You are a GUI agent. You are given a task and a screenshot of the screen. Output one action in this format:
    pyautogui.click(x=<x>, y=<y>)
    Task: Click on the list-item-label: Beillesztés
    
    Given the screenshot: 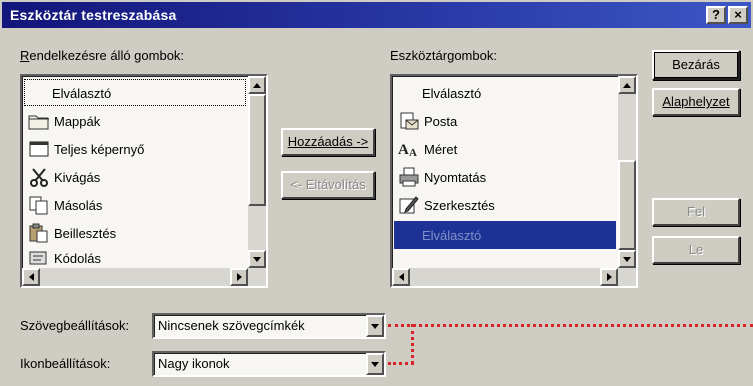 What is the action you would take?
    pyautogui.click(x=85, y=233)
    